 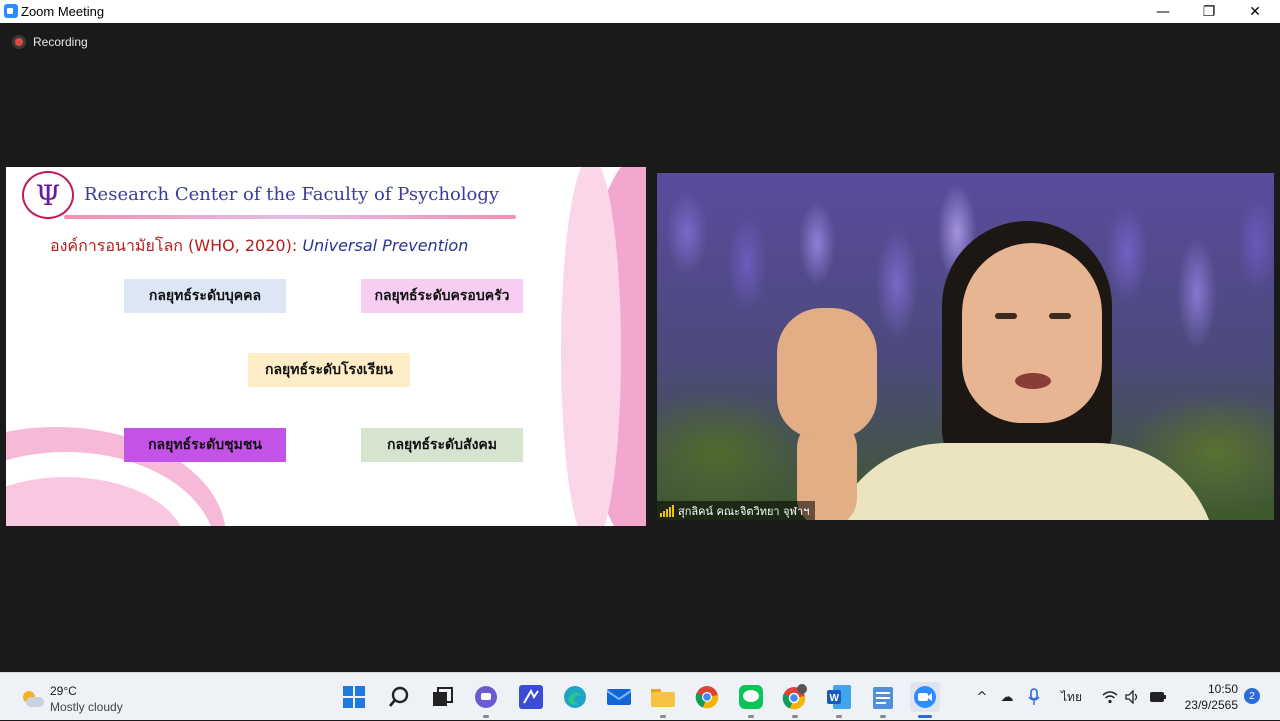 I want to click on weather-condition: Mostly cloudy, so click(x=86, y=707).